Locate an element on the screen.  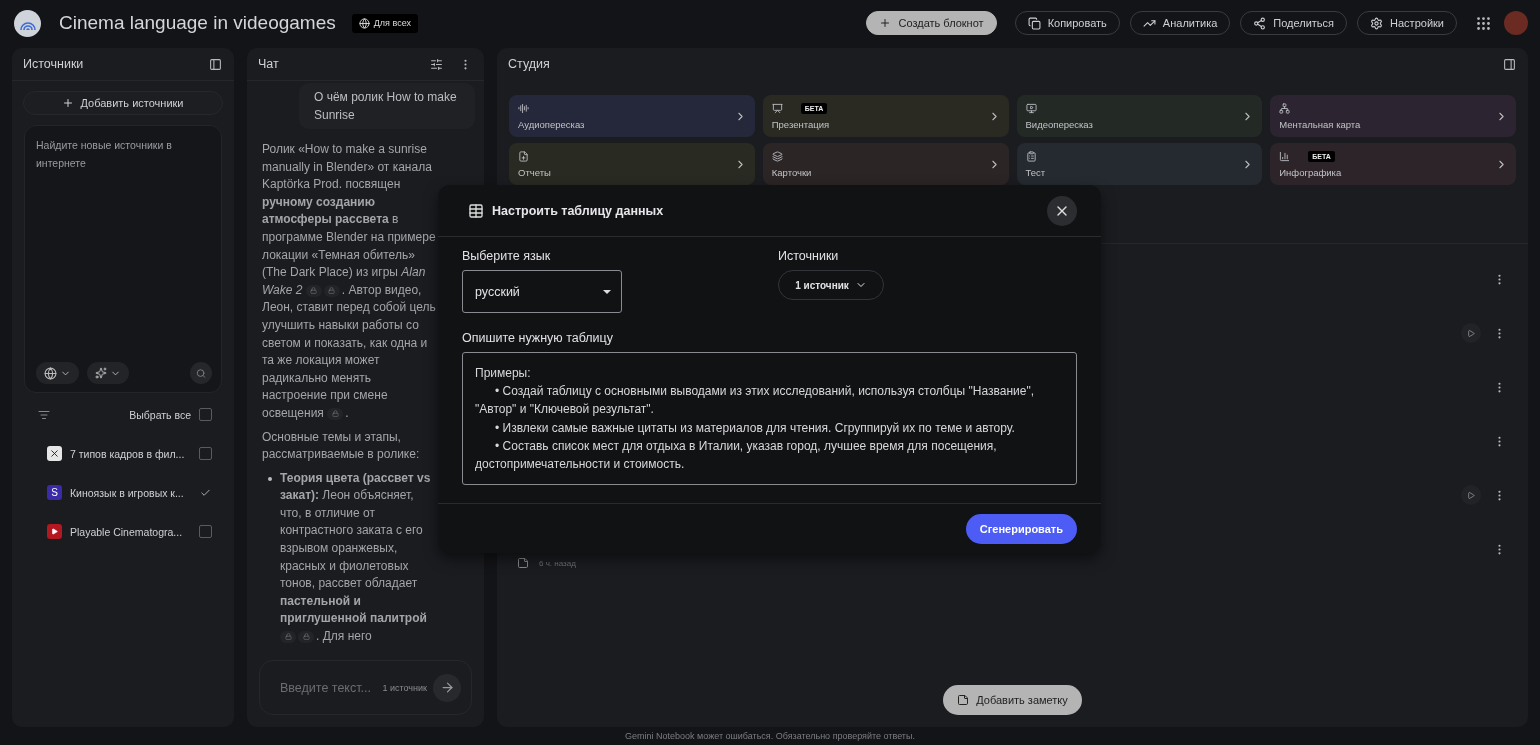
research-dropdown is located at coordinates (108, 373).